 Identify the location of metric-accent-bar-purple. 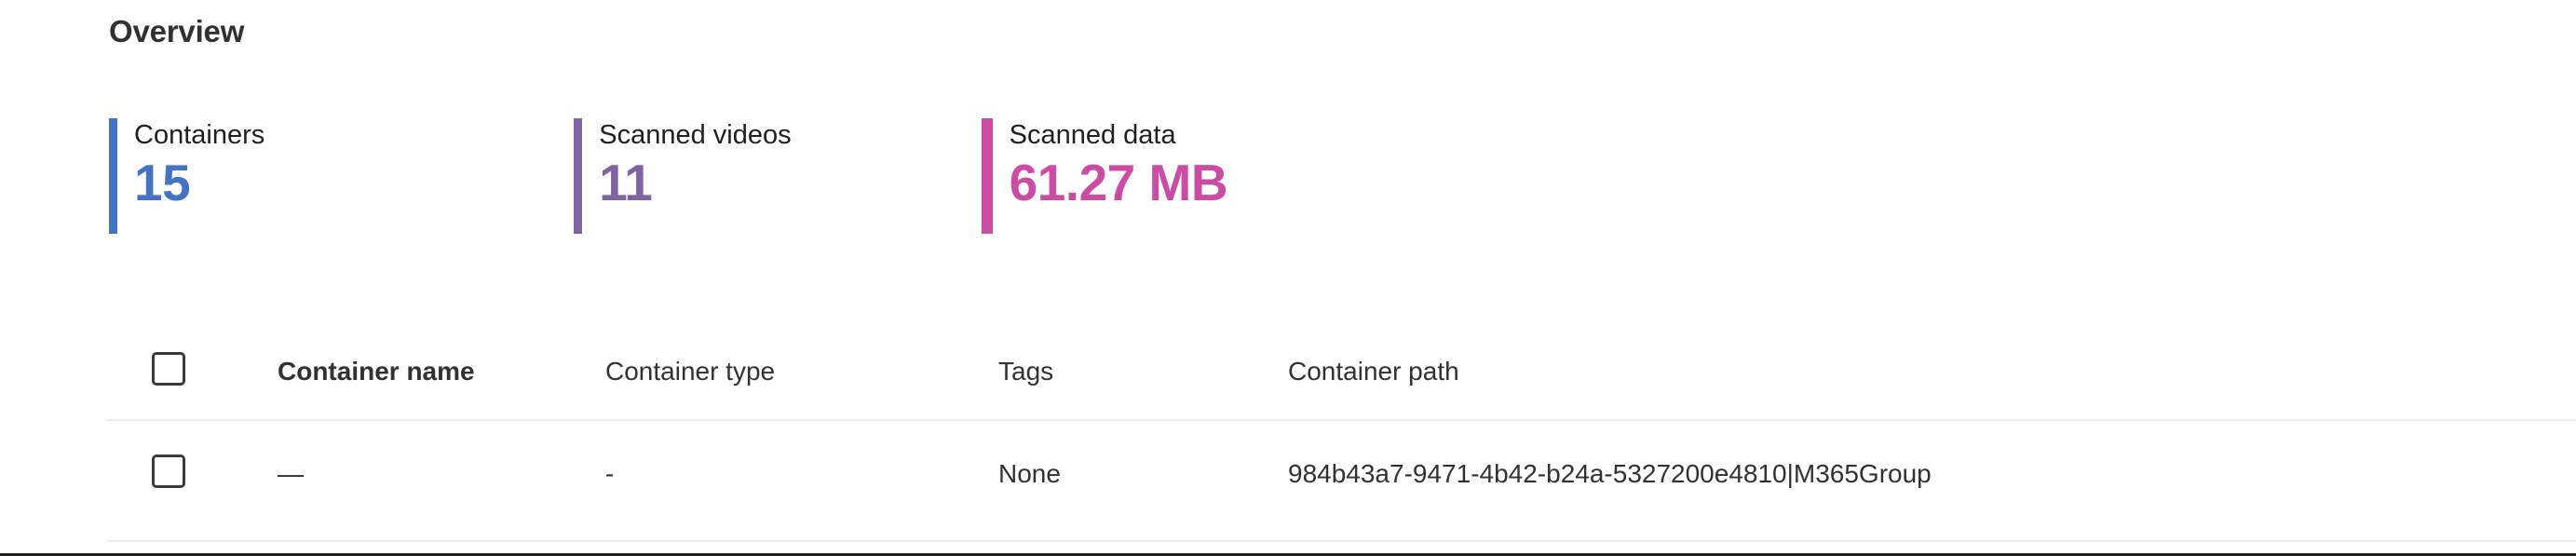
(578, 176).